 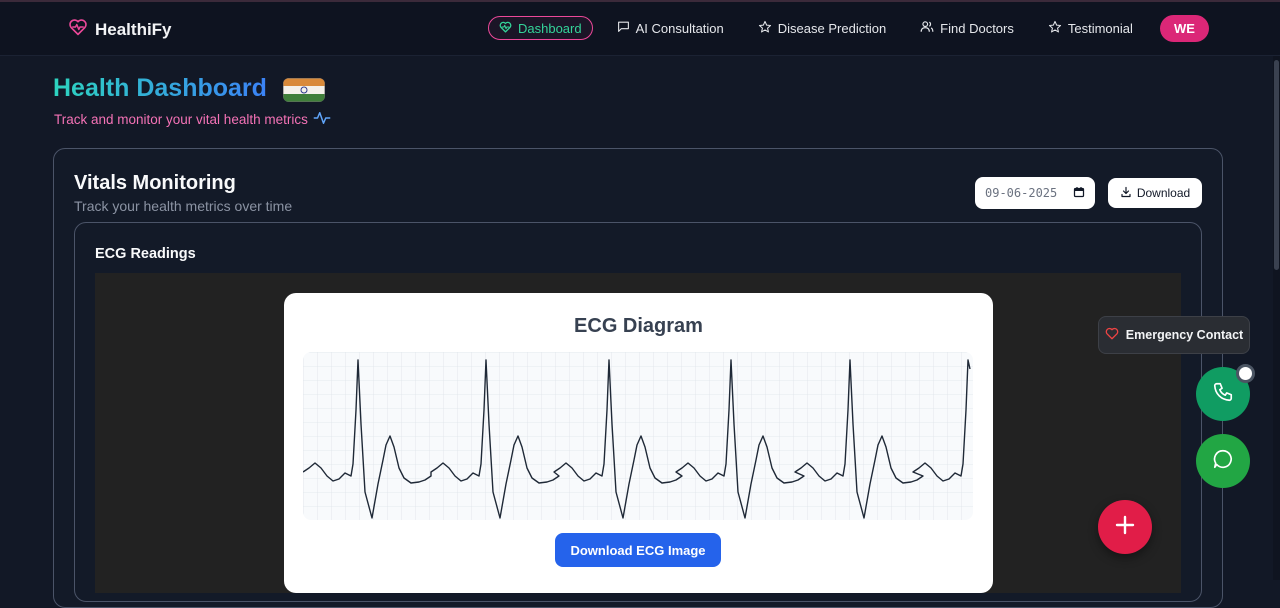 What do you see at coordinates (1184, 28) in the screenshot?
I see `user-avatar: WE` at bounding box center [1184, 28].